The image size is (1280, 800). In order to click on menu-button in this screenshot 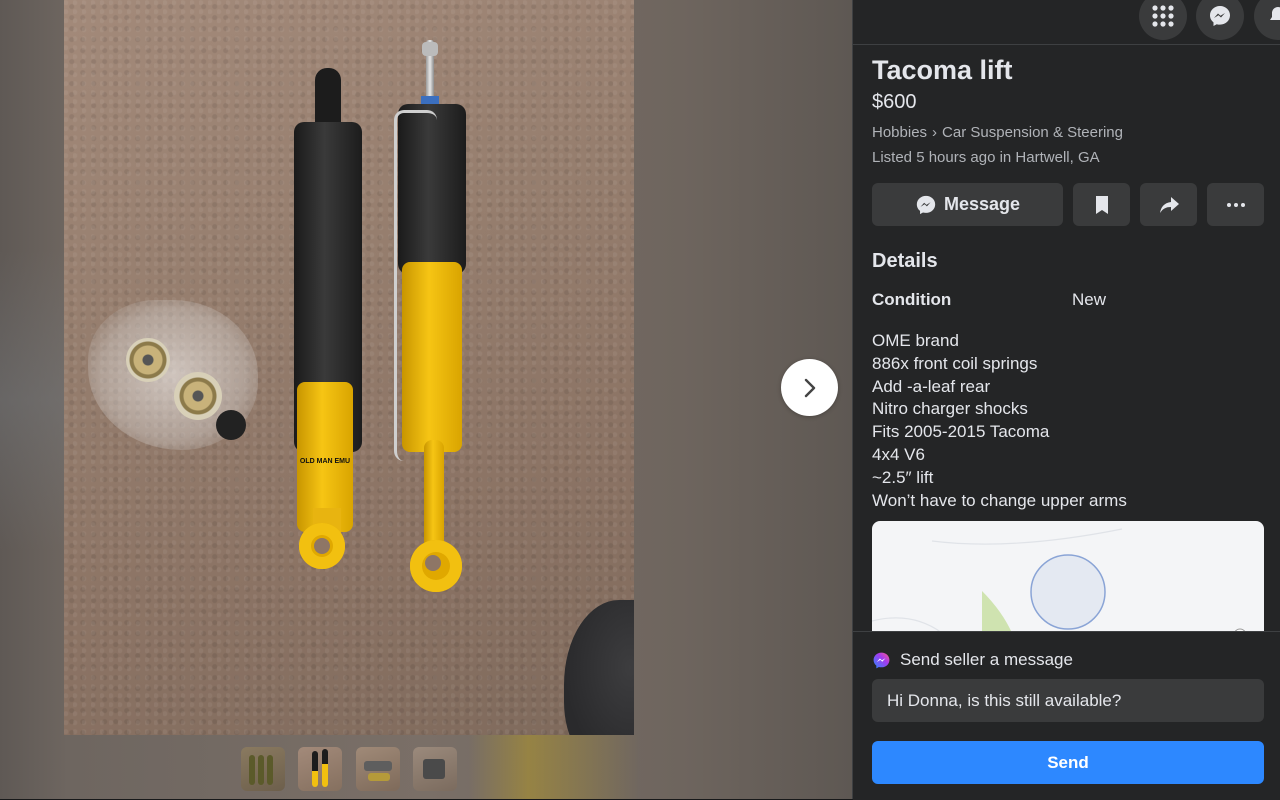, I will do `click(1163, 20)`.